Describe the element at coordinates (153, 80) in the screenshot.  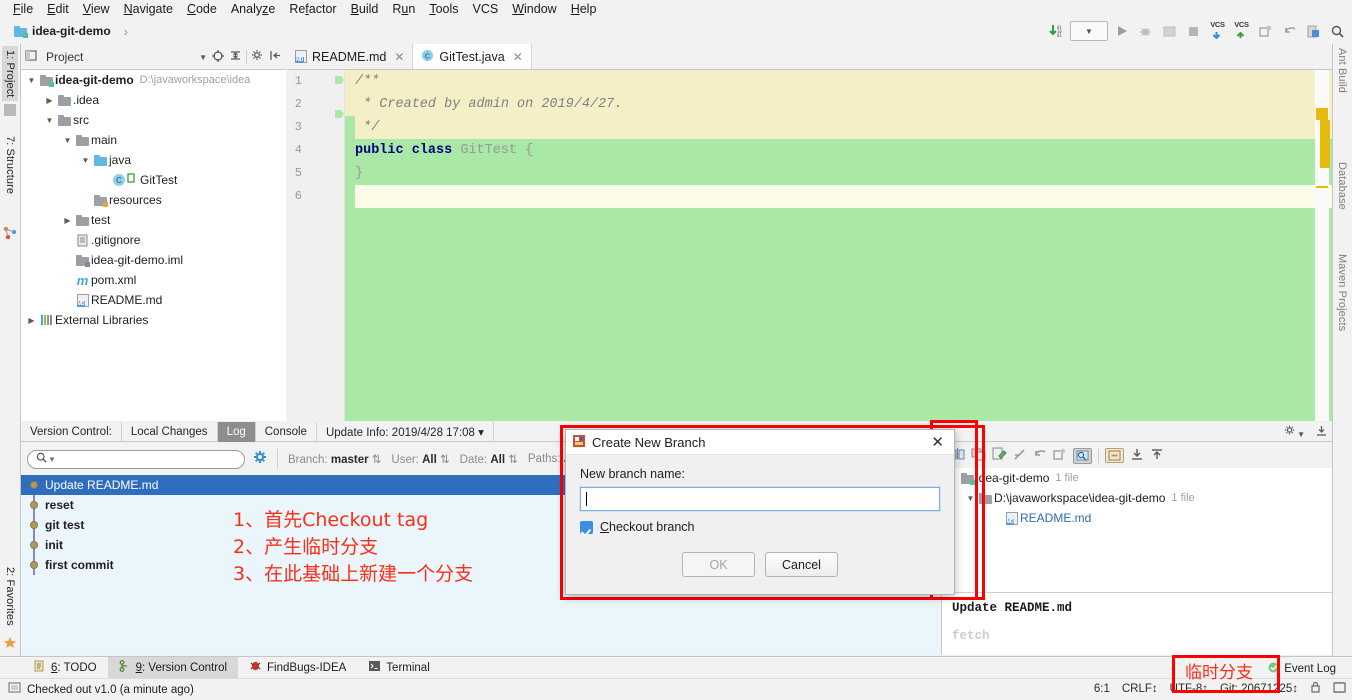
I see `tree-item-idea-git-demo: ▼ idea-git-demo D:\javaworkspace\idea` at that location.